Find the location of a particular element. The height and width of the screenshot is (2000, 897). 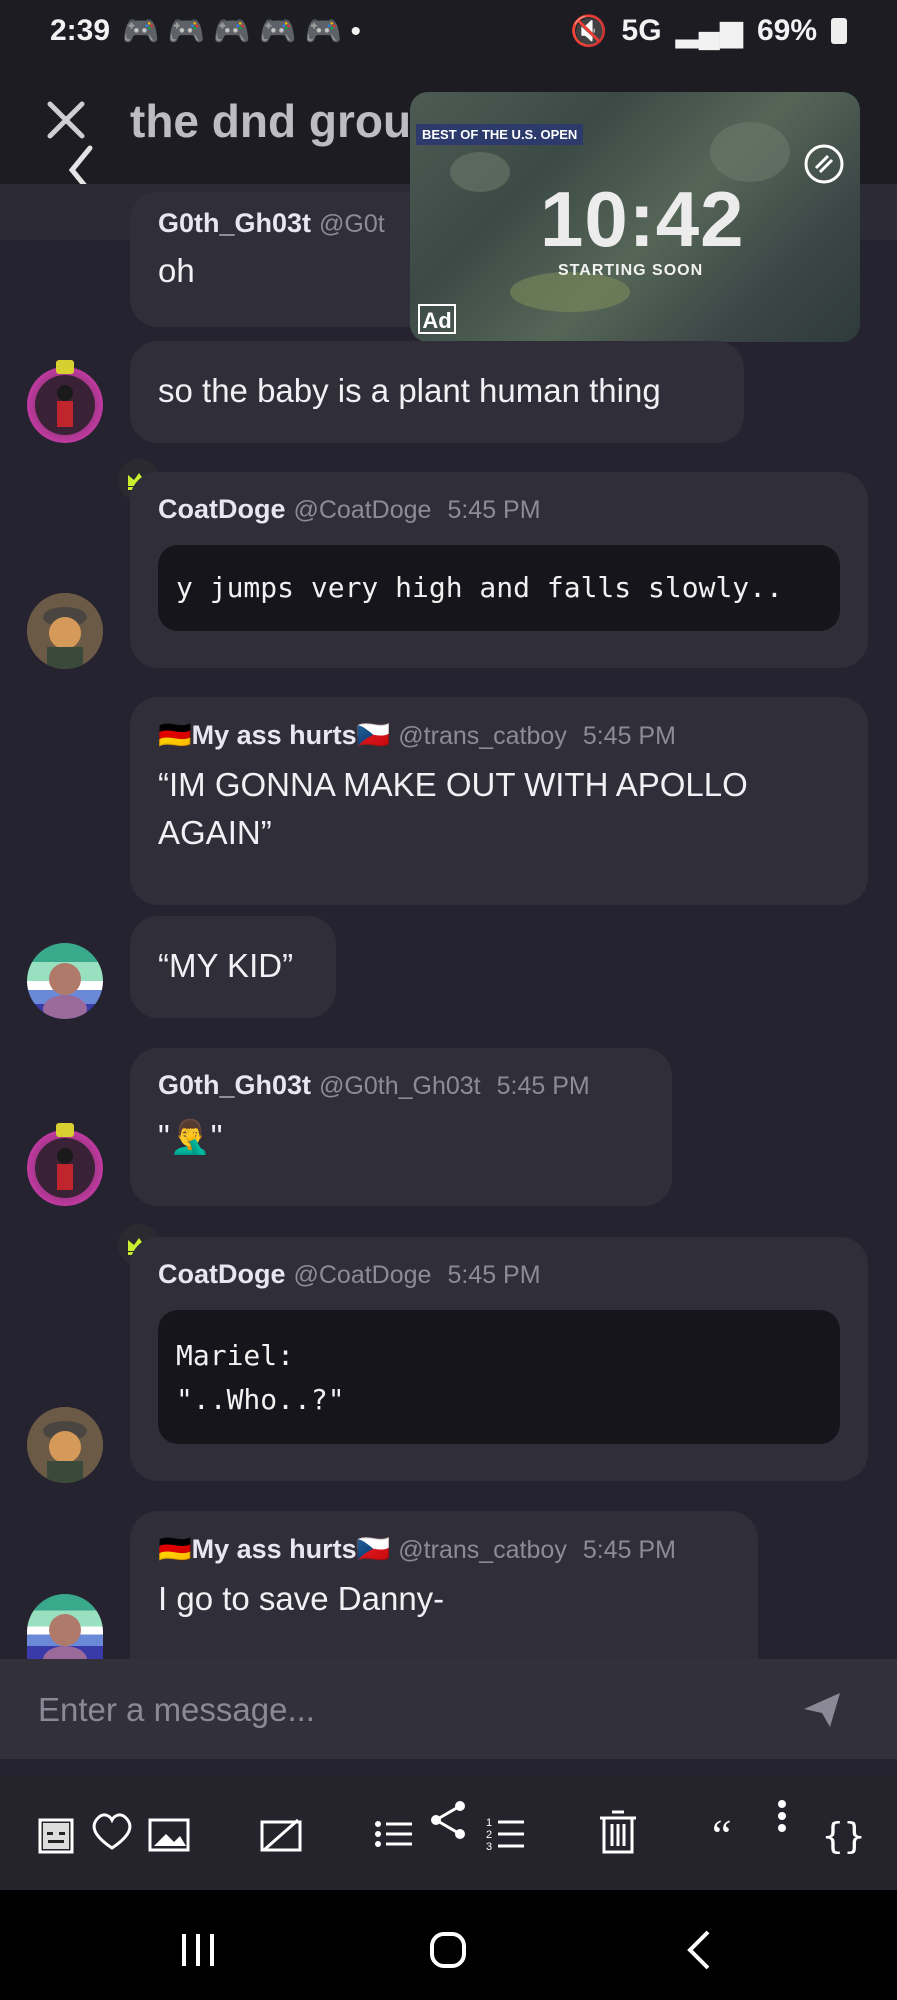

quote-icon: “ is located at coordinates (732, 1833).